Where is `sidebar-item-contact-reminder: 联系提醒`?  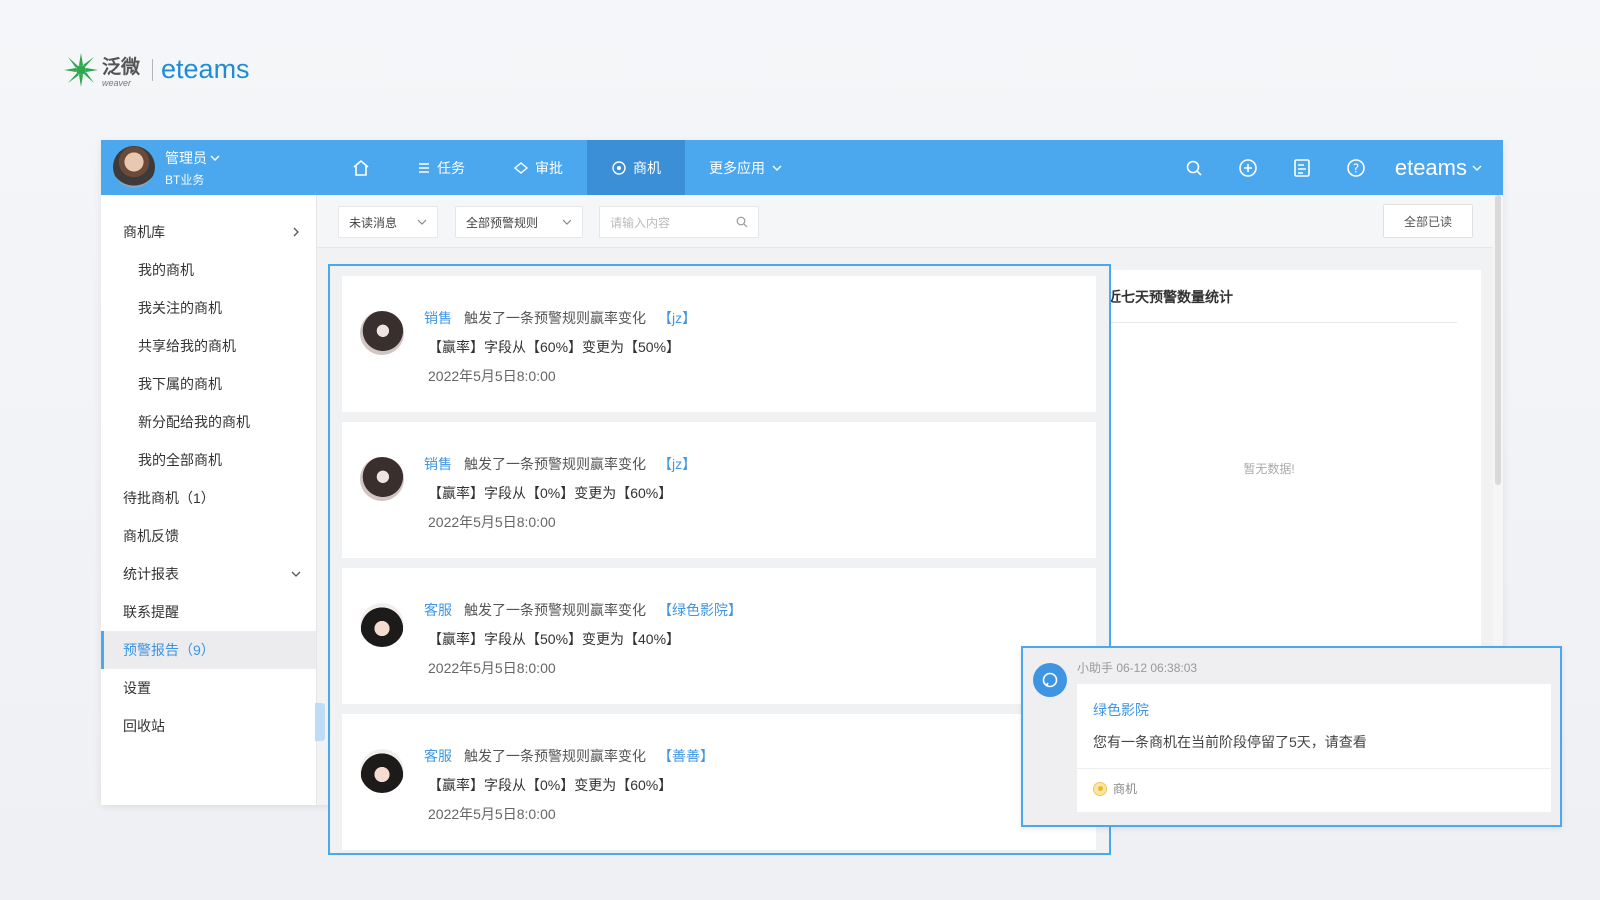 sidebar-item-contact-reminder: 联系提醒 is located at coordinates (208, 612).